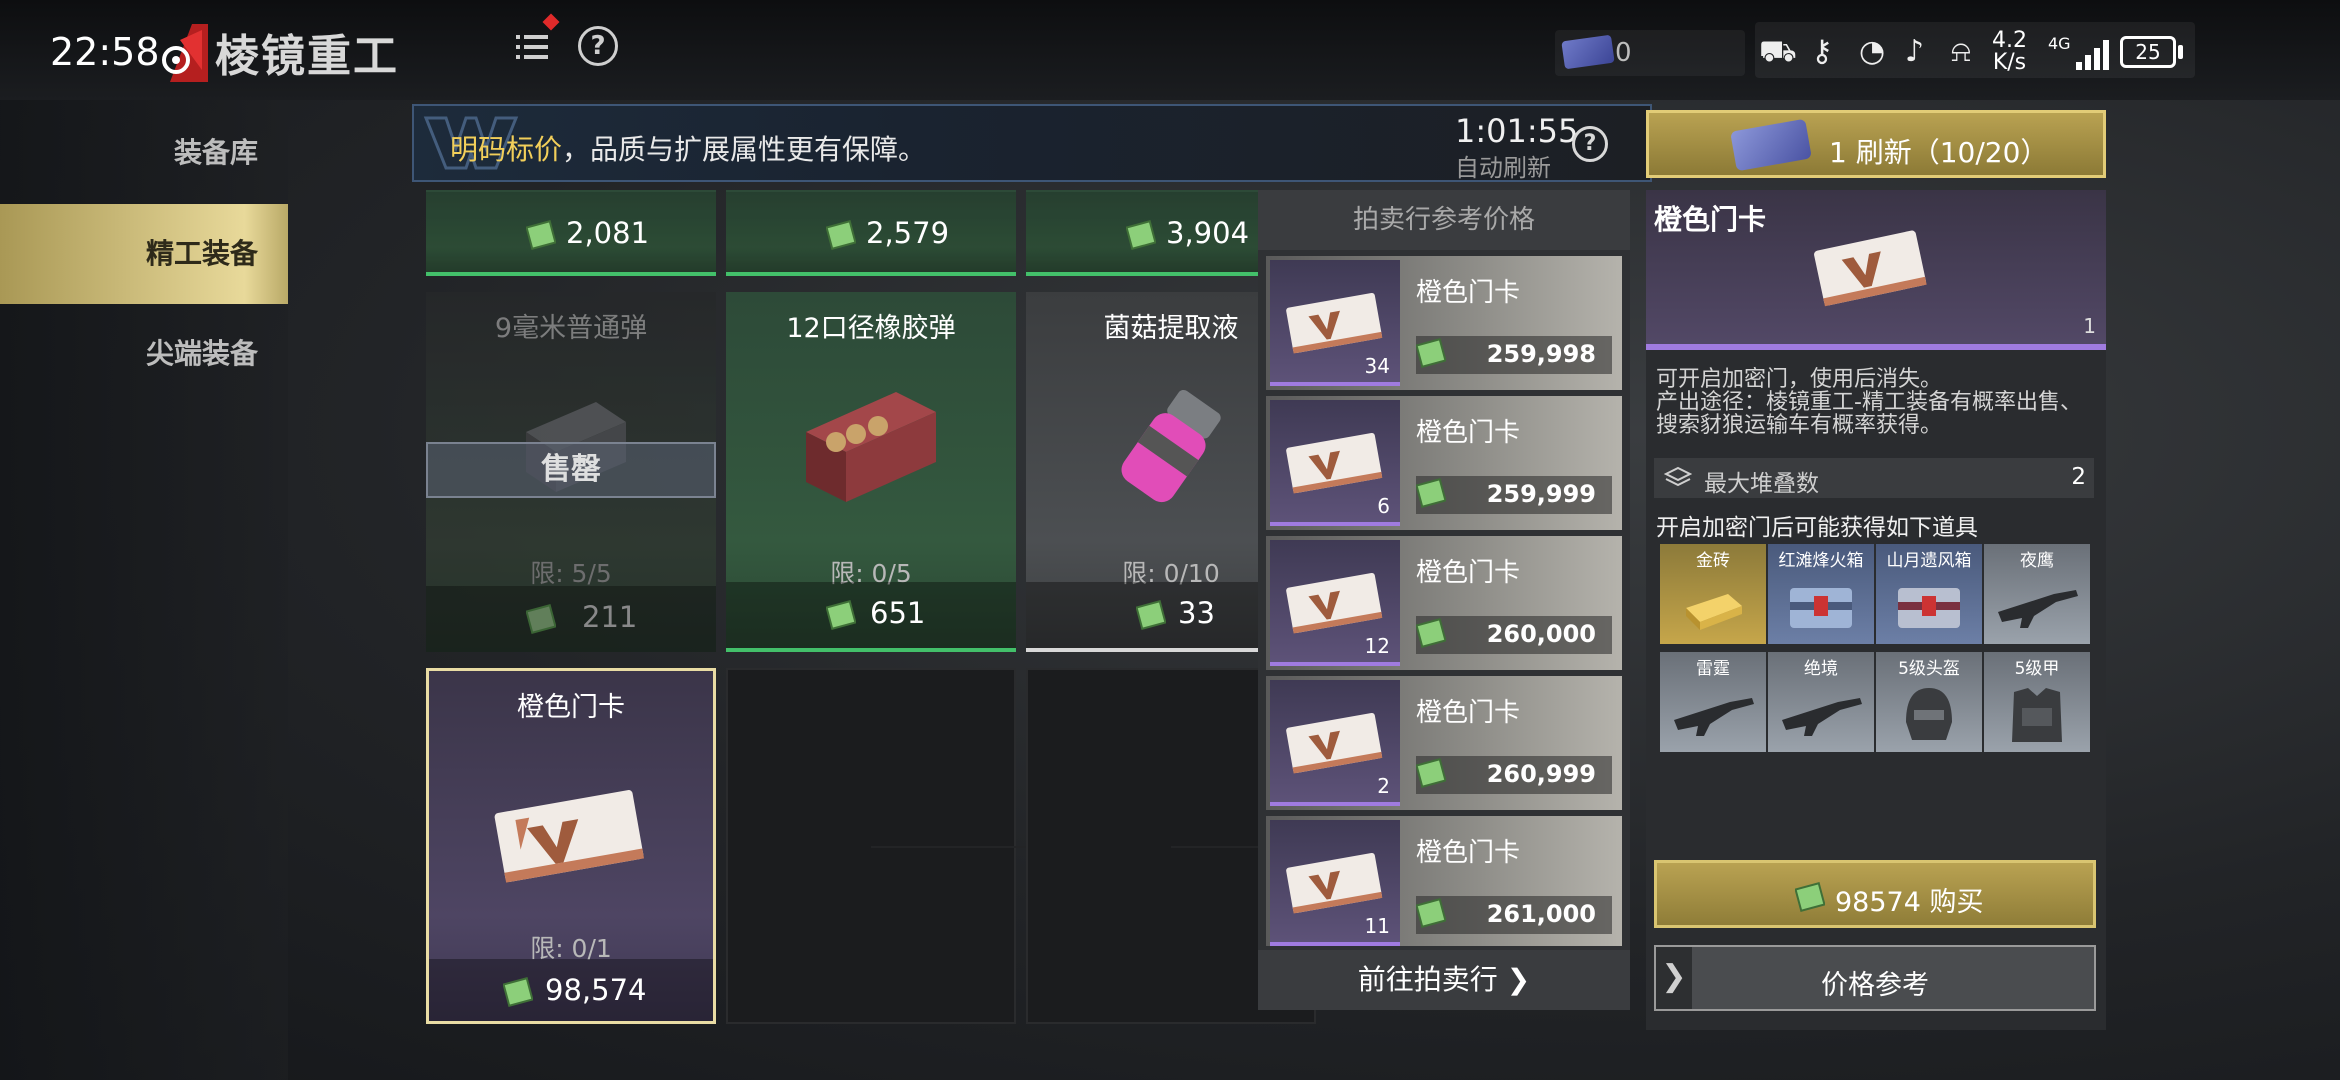 Image resolution: width=2340 pixels, height=1080 pixels. I want to click on battery-tip, so click(2180, 52).